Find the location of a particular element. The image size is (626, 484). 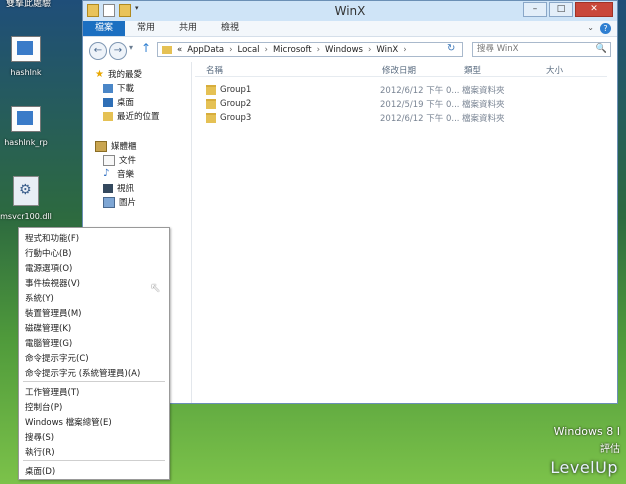

menu-item-command-prompt-admin: 命令提示字元 (系統管理員)(A) is located at coordinates (82, 373).